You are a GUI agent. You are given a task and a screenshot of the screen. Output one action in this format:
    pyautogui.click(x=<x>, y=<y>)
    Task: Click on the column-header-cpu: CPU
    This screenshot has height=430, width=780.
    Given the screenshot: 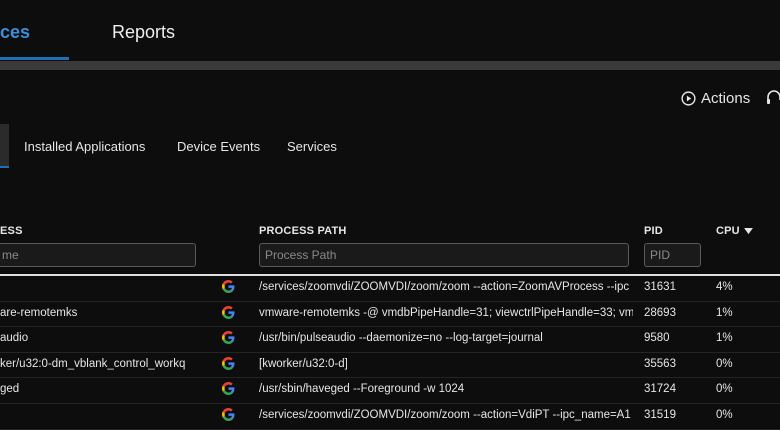 What is the action you would take?
    pyautogui.click(x=734, y=231)
    